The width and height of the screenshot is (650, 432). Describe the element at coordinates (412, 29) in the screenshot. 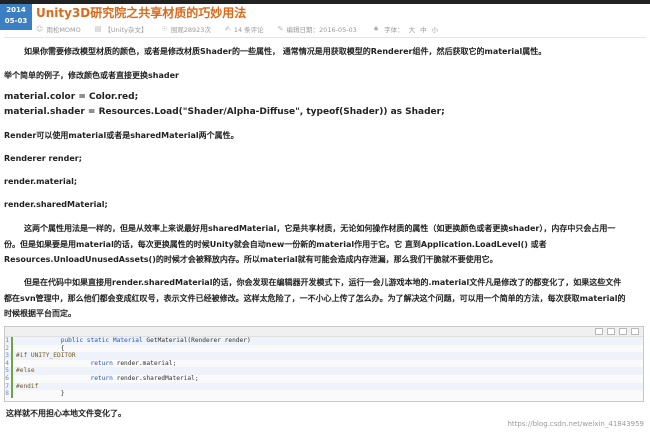

I see `font-large-button: 大` at that location.